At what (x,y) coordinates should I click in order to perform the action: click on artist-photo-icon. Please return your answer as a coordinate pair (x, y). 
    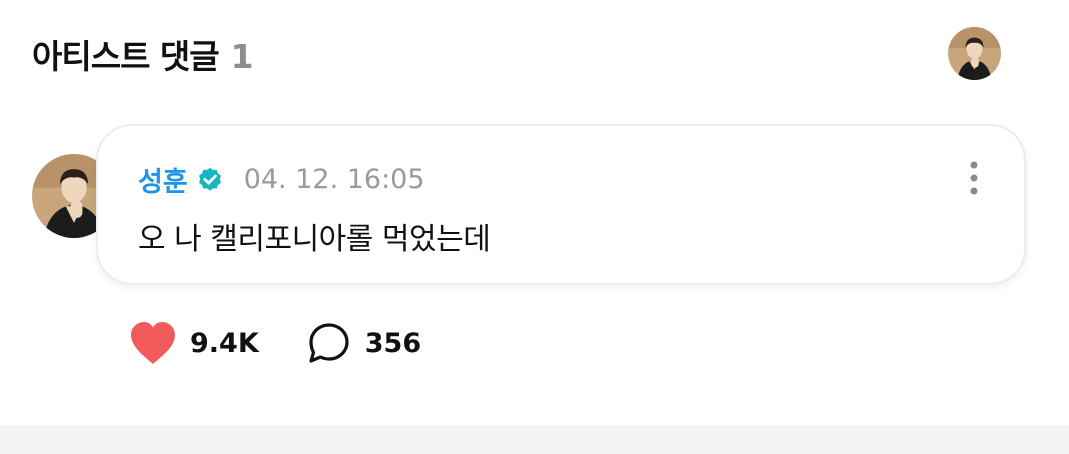
    Looking at the image, I should click on (974, 53).